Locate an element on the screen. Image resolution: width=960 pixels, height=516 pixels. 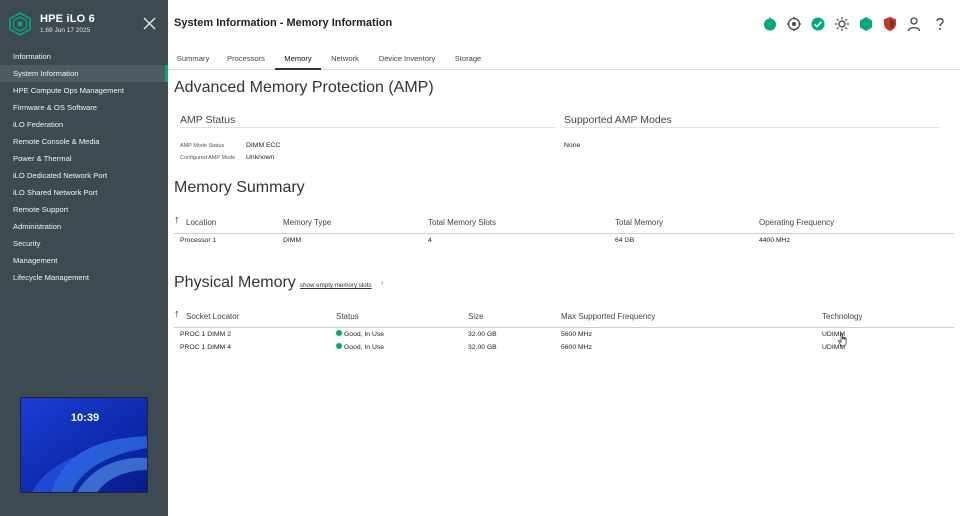
supported-amp-modes-value: None is located at coordinates (572, 145).